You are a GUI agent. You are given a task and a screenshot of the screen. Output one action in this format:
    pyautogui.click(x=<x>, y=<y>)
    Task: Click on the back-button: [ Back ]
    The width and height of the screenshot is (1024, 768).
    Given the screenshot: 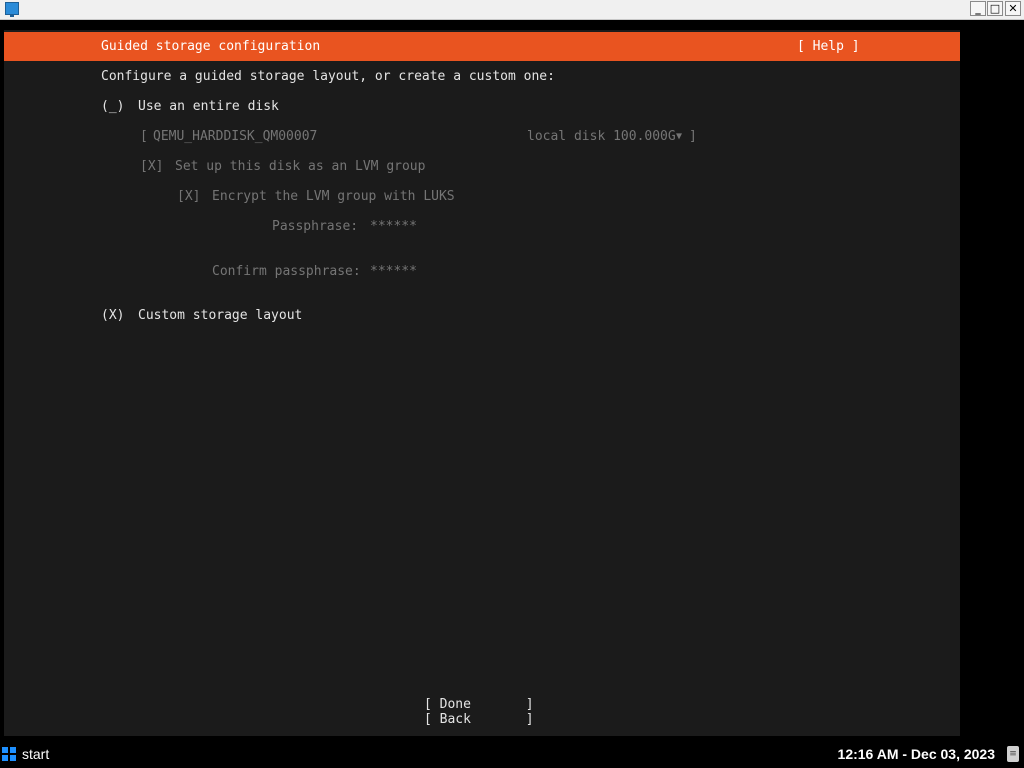 What is the action you would take?
    pyautogui.click(x=479, y=720)
    